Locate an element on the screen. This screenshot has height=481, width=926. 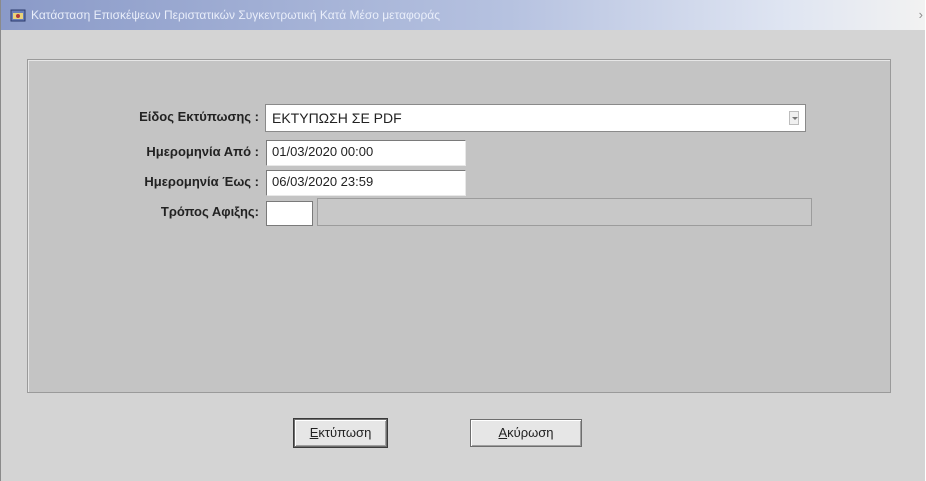
arrival-mode-label: Τρόπος Αφιξης: is located at coordinates (209, 211).